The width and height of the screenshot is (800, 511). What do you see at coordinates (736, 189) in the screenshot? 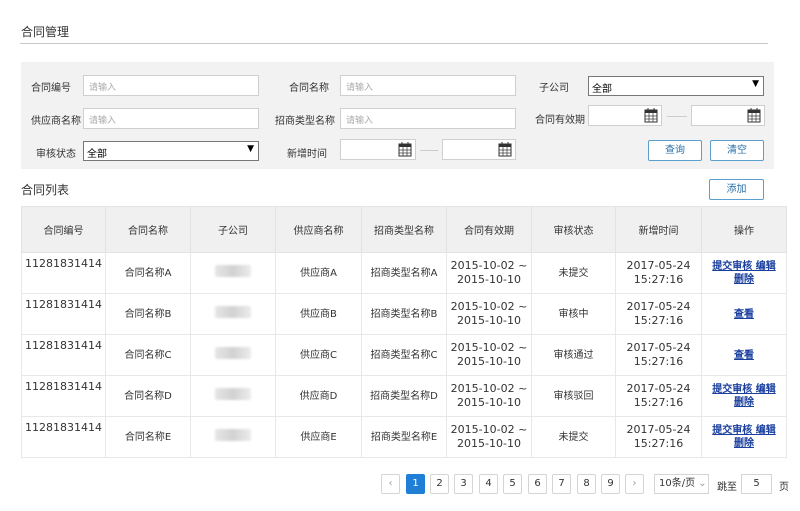
I see `add-button: 添加` at bounding box center [736, 189].